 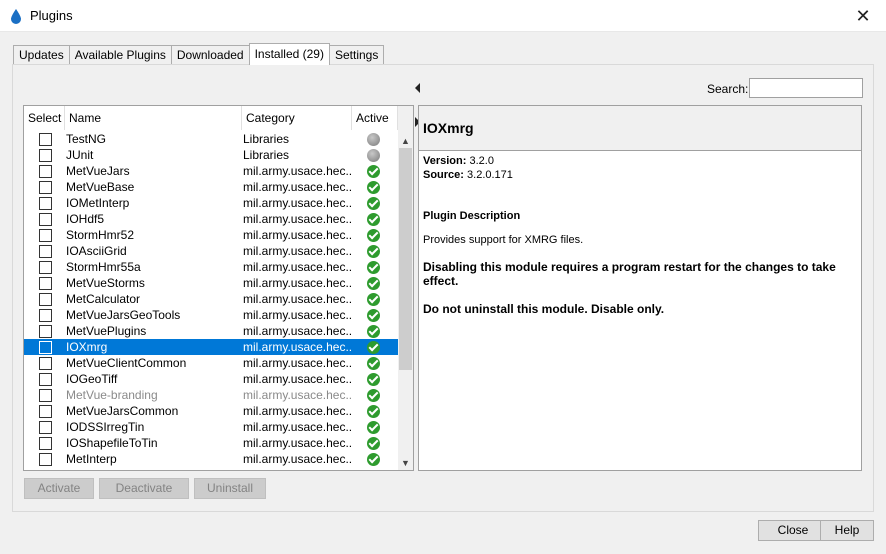 What do you see at coordinates (503, 240) in the screenshot?
I see `description-text: Provides support for XMRG files.` at bounding box center [503, 240].